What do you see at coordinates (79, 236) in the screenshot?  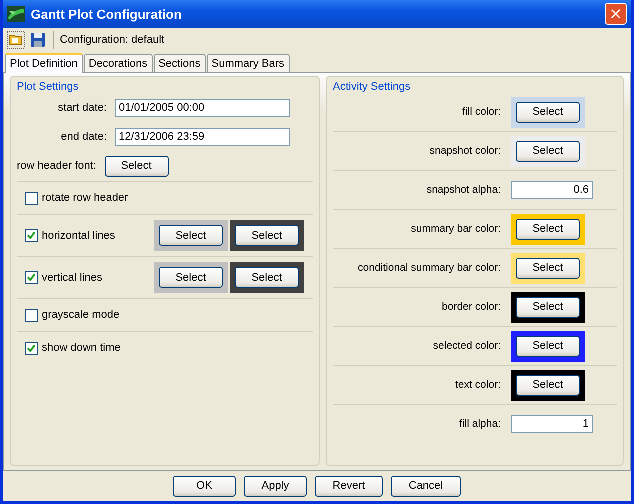 I see `checkbox-label: horizontal lines` at bounding box center [79, 236].